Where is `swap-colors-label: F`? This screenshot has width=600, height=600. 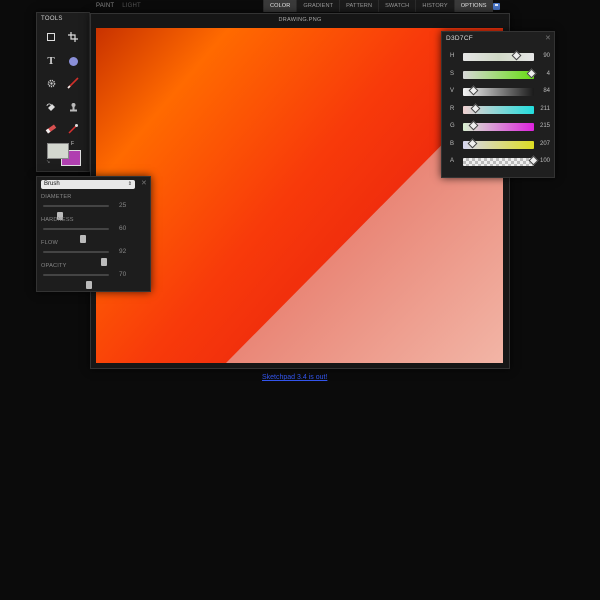
swap-colors-label: F is located at coordinates (72, 144).